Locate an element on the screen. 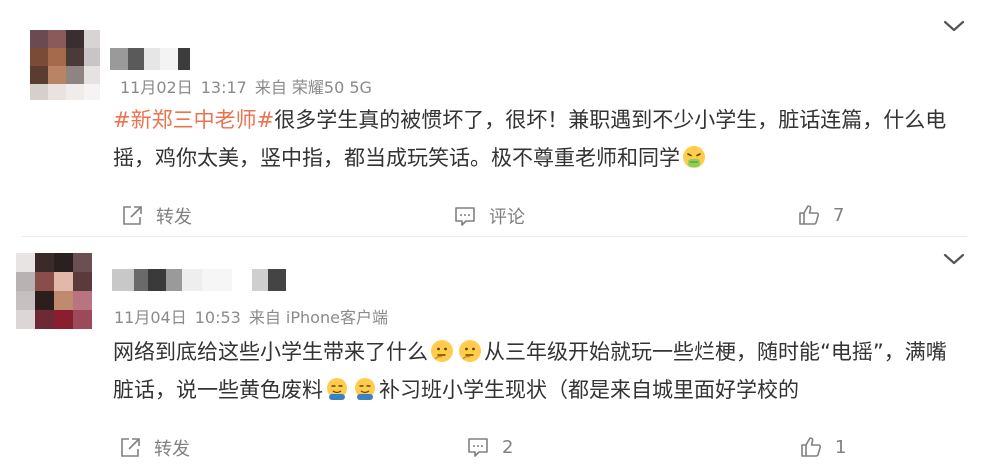  comment-time: 13:17 is located at coordinates (223, 87).